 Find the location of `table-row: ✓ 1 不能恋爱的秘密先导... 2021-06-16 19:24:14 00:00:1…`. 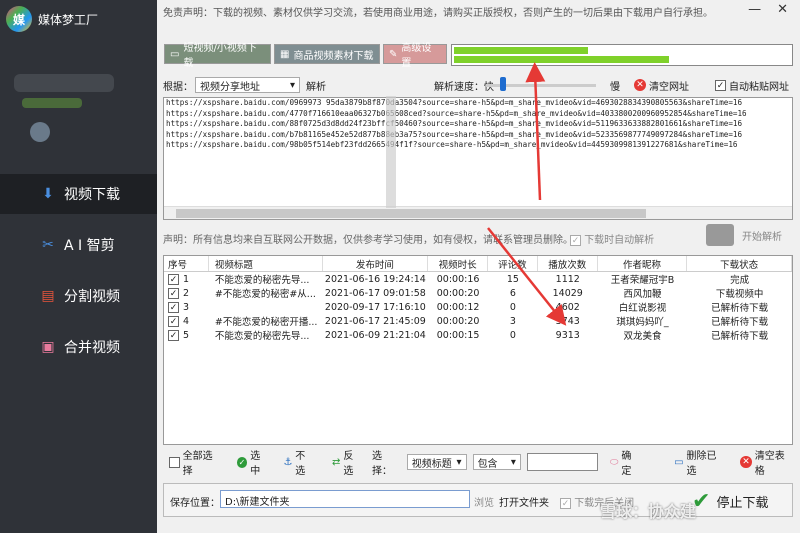

table-row: ✓ 1 不能恋爱的秘密先导... 2021-06-16 19:24:14 00:00:1… is located at coordinates (478, 279).